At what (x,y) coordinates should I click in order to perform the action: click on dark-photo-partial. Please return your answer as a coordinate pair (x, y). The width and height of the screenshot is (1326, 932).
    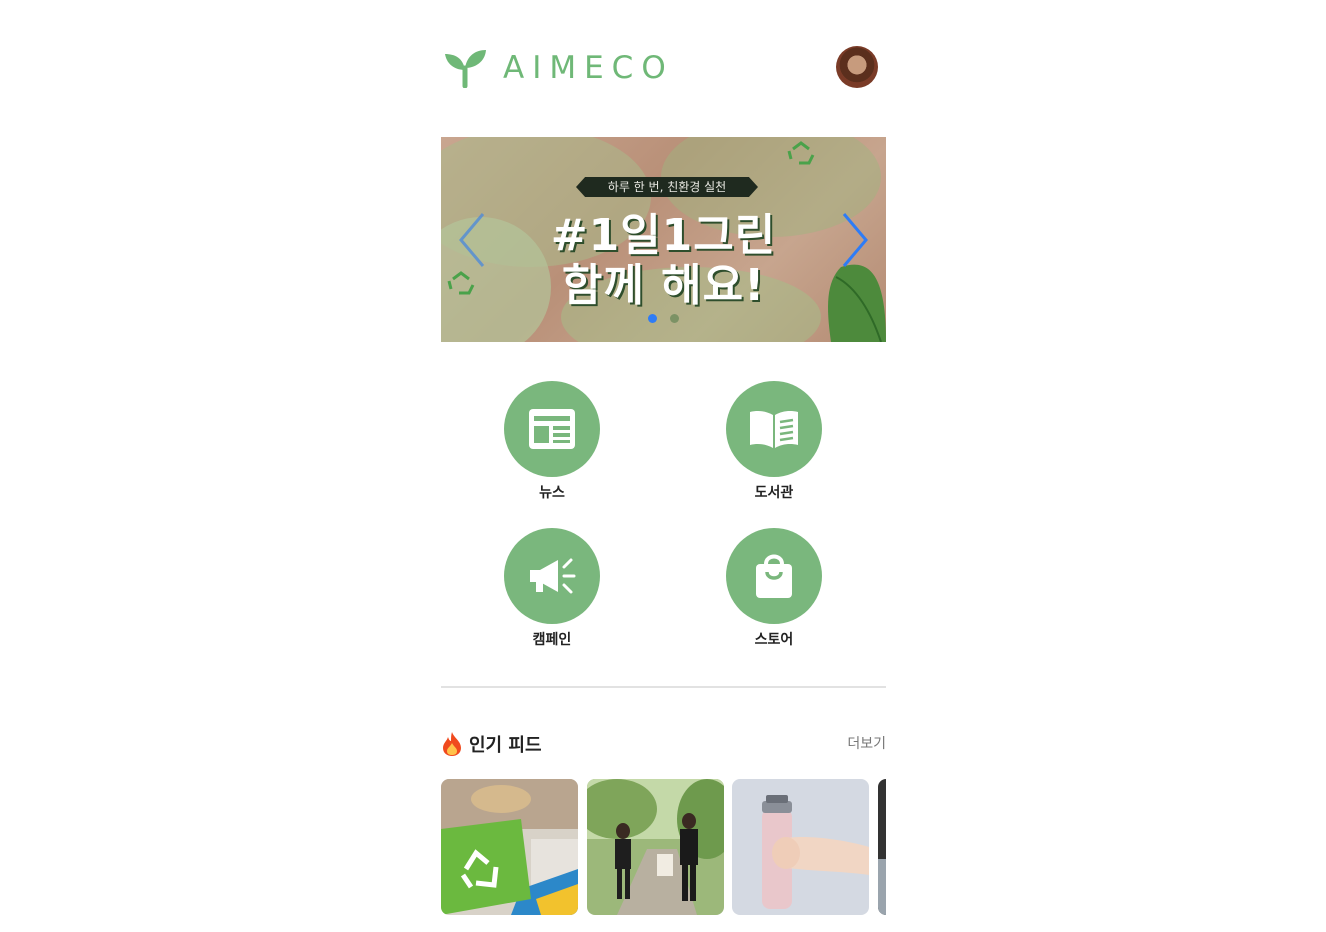
    Looking at the image, I should click on (882, 847).